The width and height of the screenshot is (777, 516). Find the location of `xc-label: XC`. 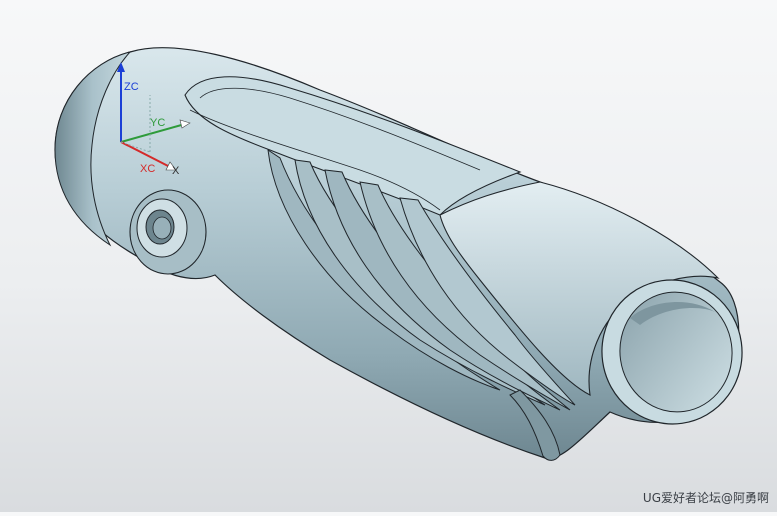

xc-label: XC is located at coordinates (147, 169).